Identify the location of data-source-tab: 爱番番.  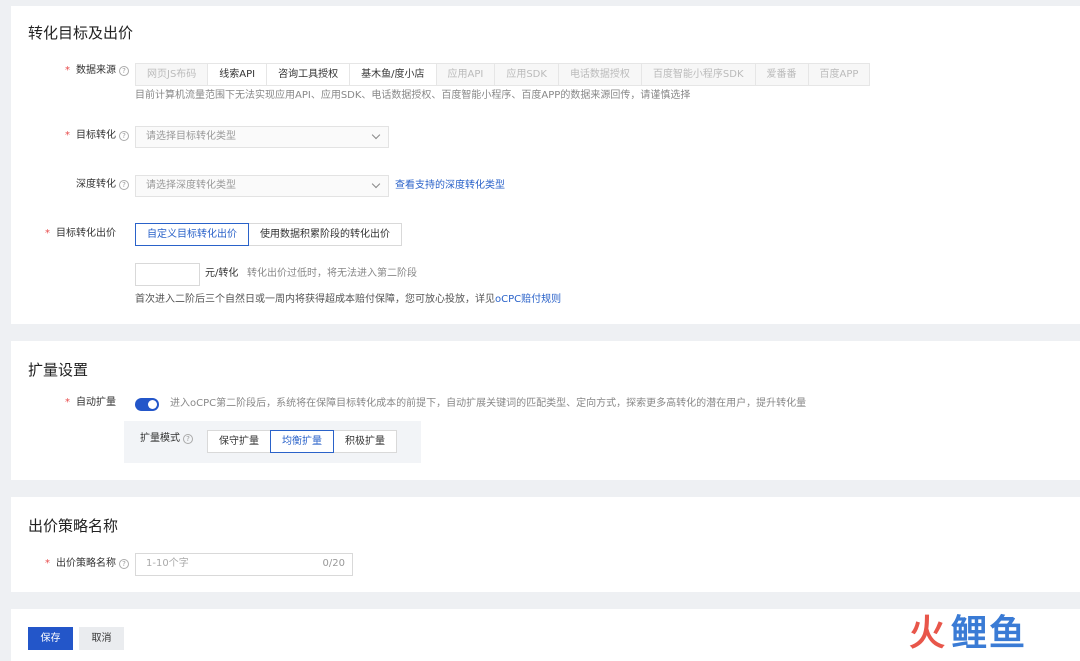
(782, 74).